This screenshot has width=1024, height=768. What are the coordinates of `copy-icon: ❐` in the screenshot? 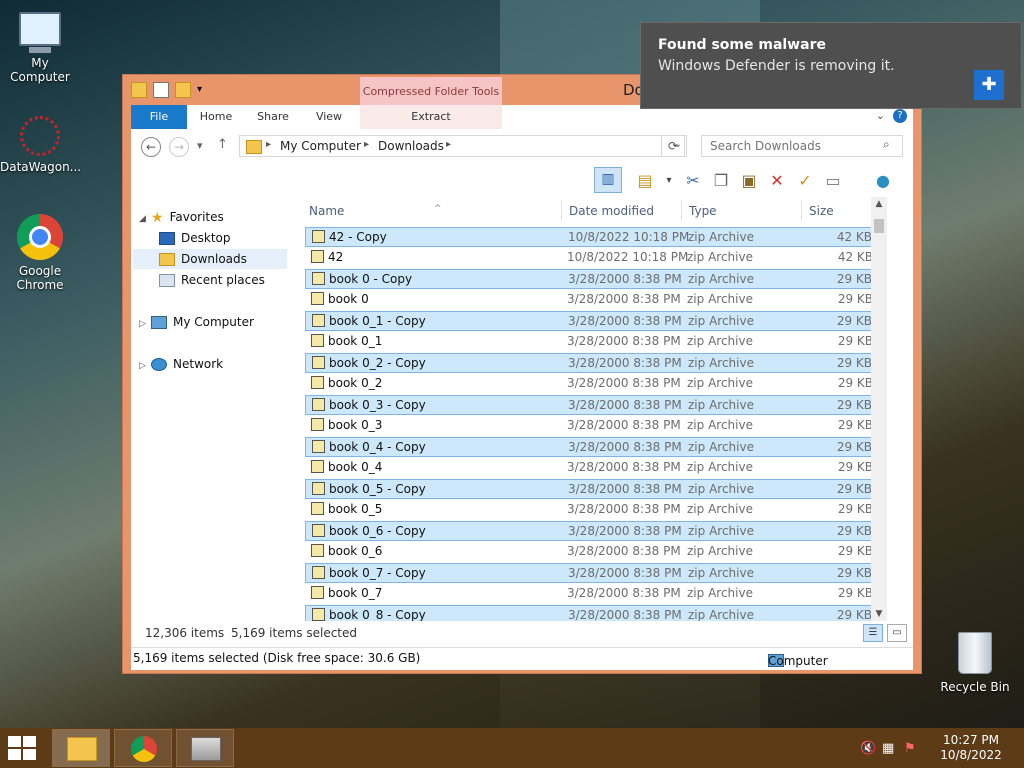 It's located at (721, 181).